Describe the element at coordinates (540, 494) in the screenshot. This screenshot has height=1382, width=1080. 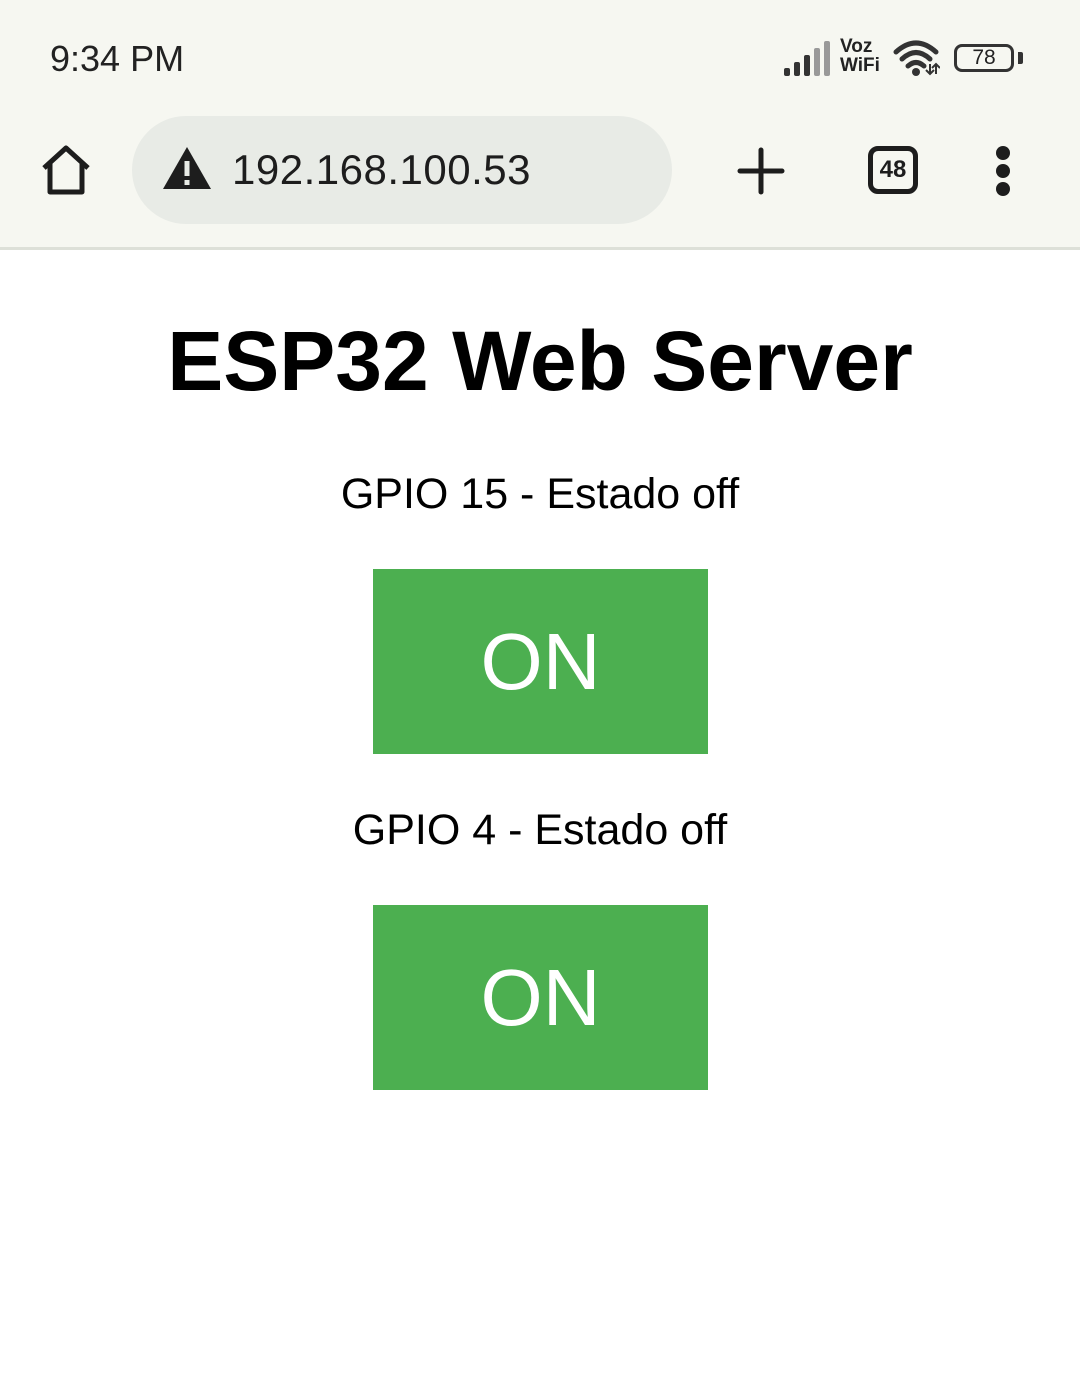
I see `gpio-15-status: GPIO 15 - Estado off` at that location.